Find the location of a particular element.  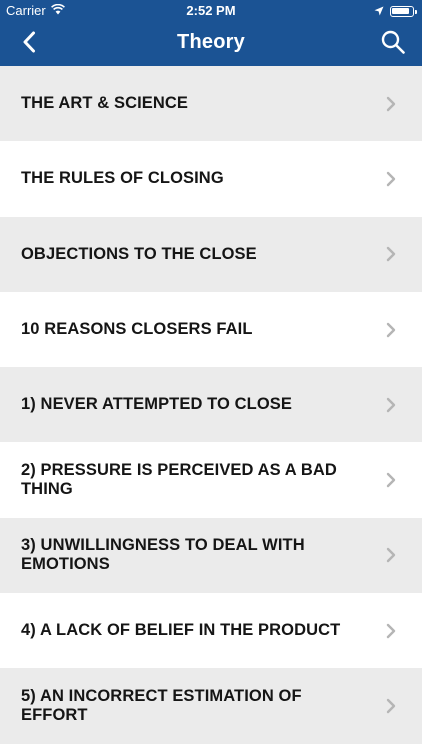

status-bar: Carrier 2:52 PM is located at coordinates (211, 11).